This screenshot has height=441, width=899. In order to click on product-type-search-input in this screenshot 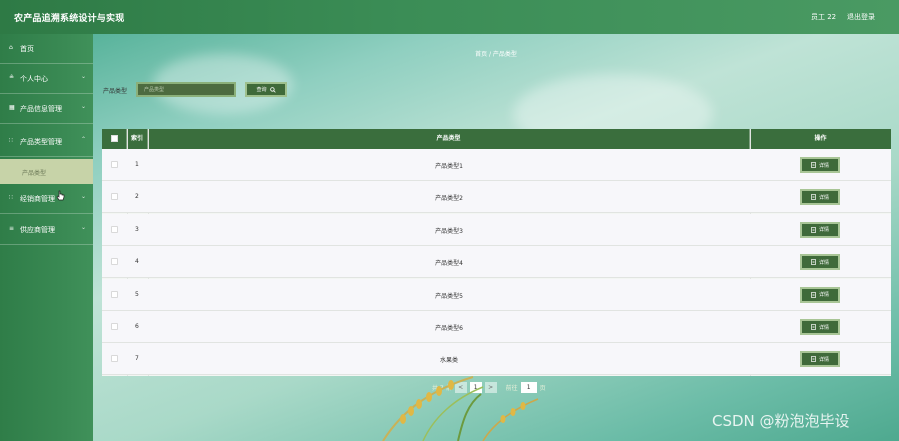, I will do `click(186, 89)`.